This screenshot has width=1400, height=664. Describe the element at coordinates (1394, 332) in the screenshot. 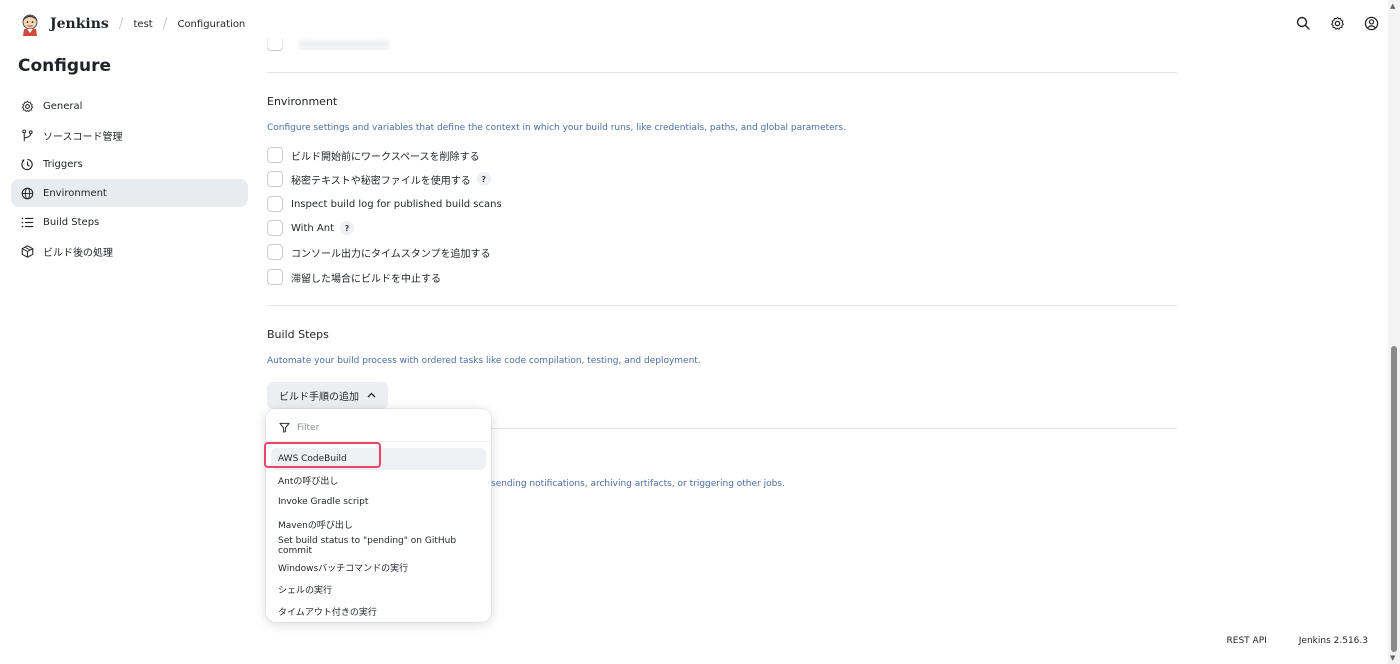

I see `scrollbar: ▲ ▼` at that location.